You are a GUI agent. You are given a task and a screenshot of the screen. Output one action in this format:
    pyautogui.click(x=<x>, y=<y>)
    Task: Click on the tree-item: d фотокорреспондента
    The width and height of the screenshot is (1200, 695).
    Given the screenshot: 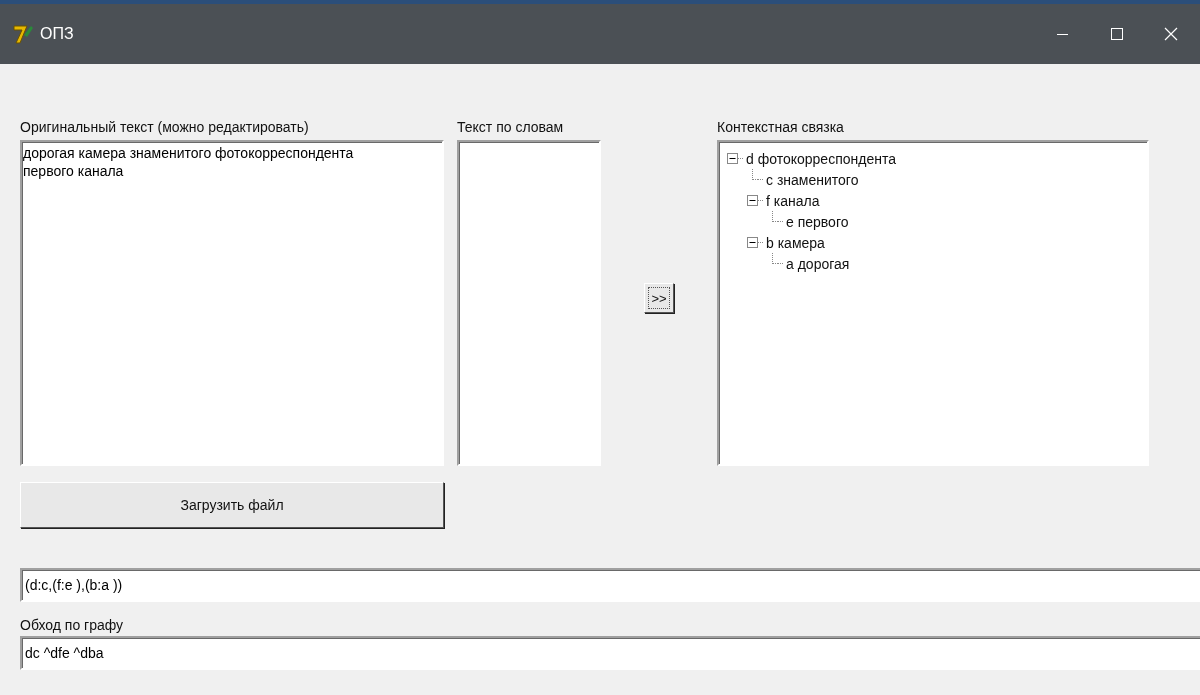 What is the action you would take?
    pyautogui.click(x=821, y=158)
    